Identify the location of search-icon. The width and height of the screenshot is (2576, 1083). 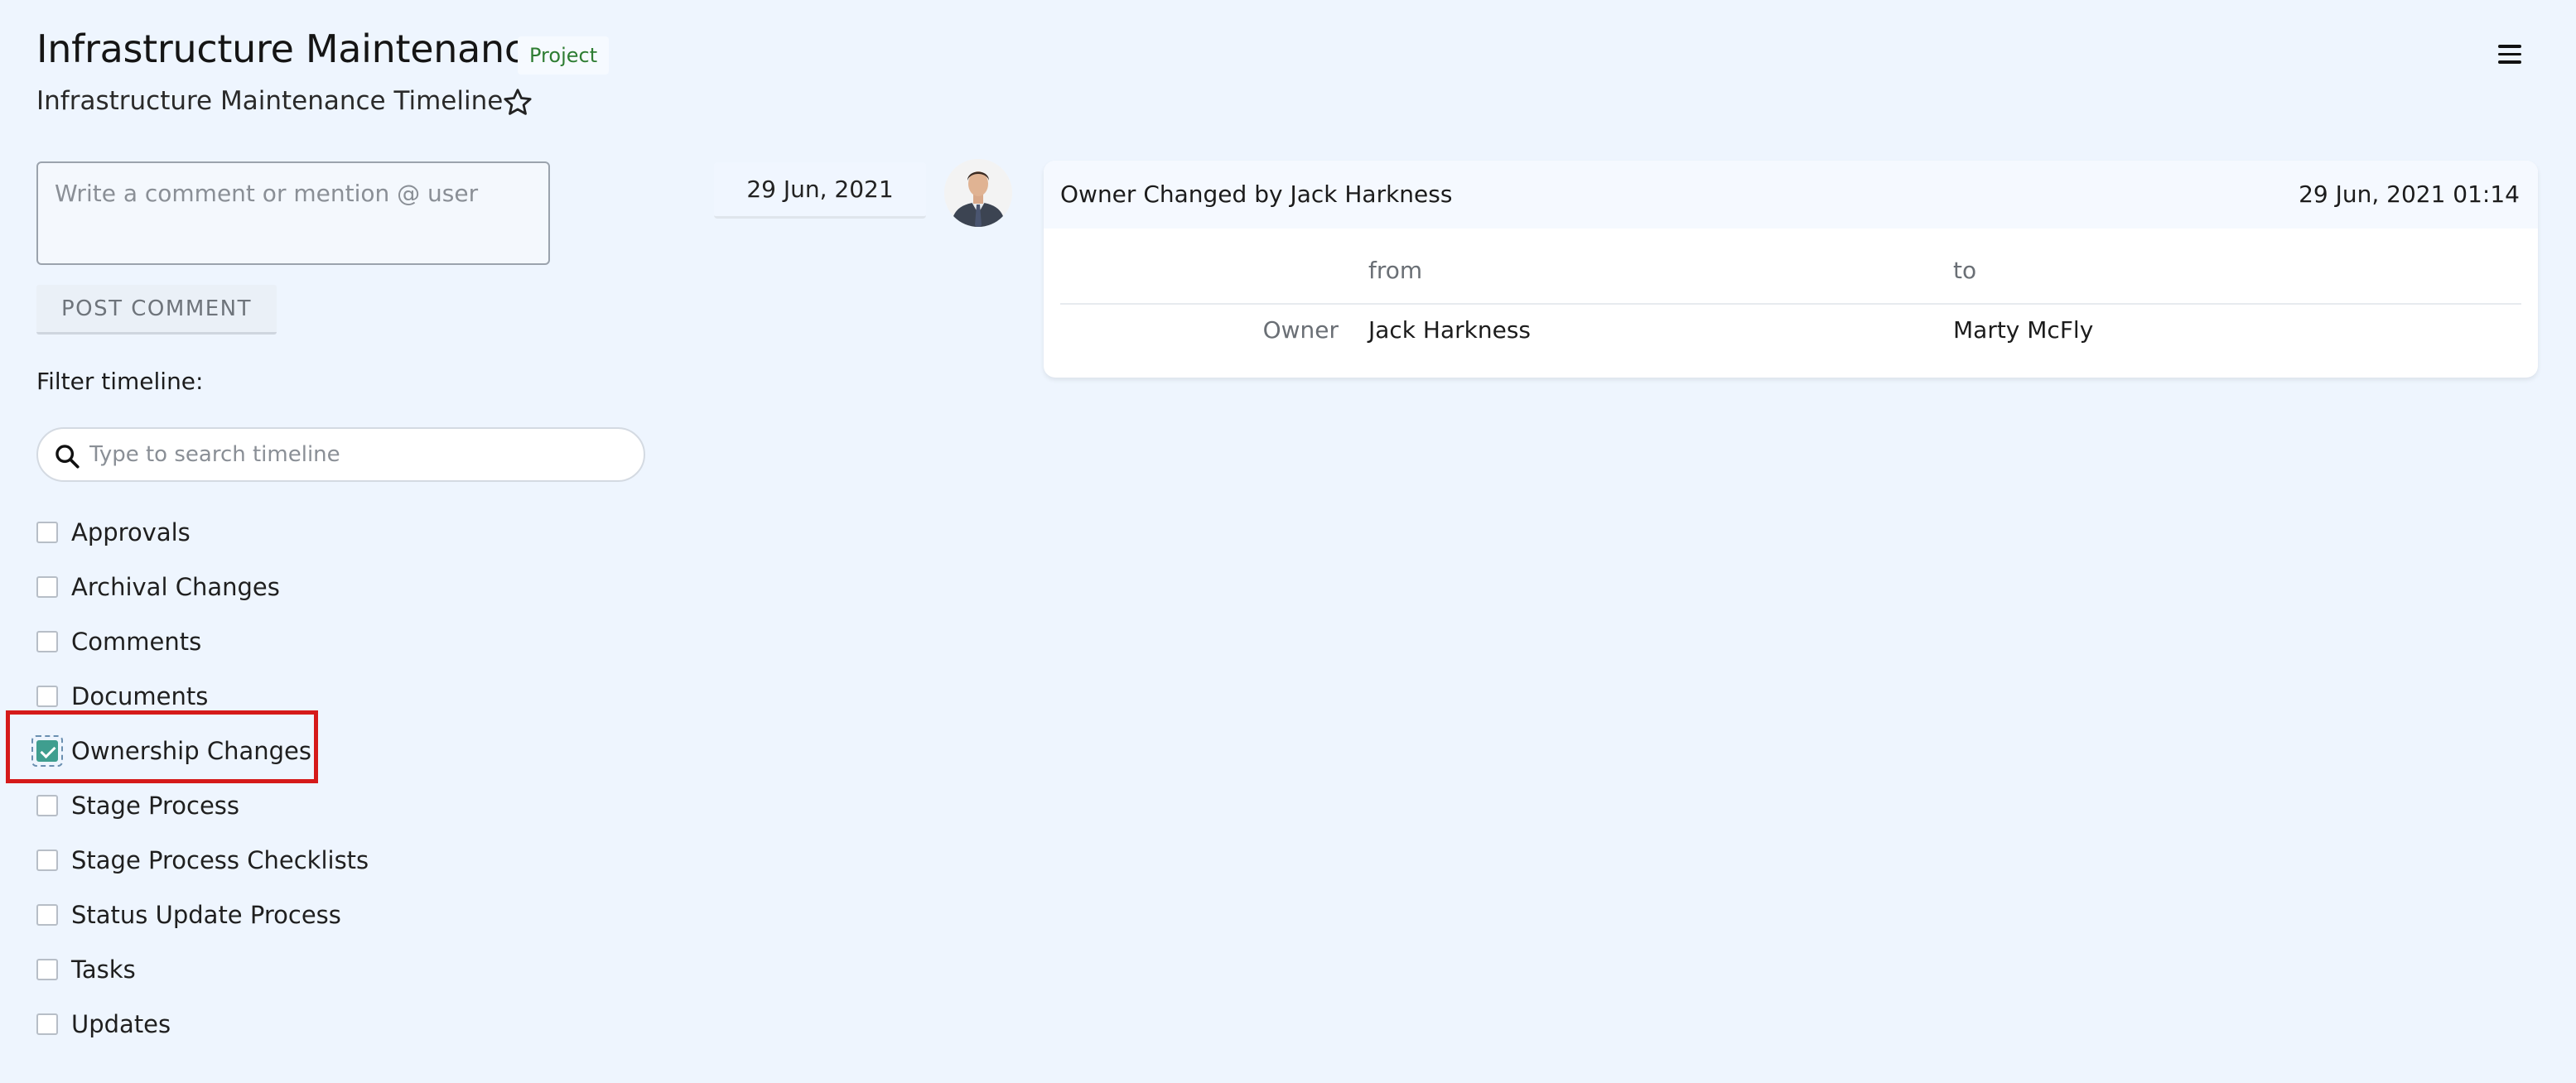
(68, 457).